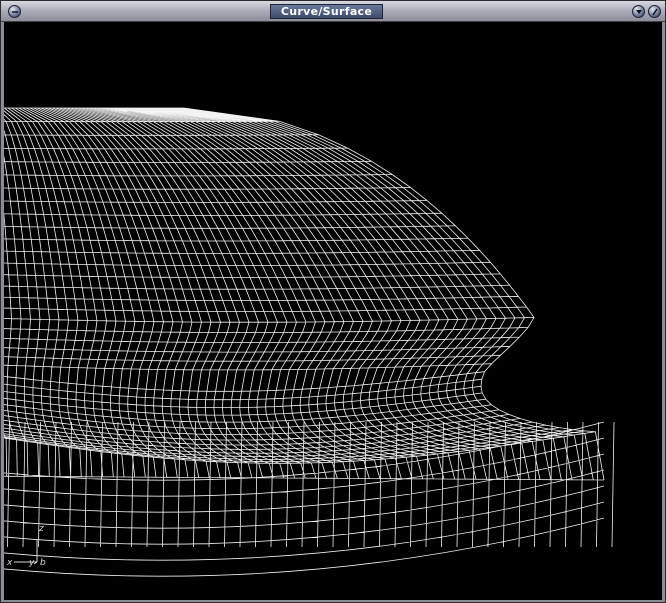 This screenshot has width=666, height=603. Describe the element at coordinates (26, 546) in the screenshot. I see `axis-triad: z x y b` at that location.